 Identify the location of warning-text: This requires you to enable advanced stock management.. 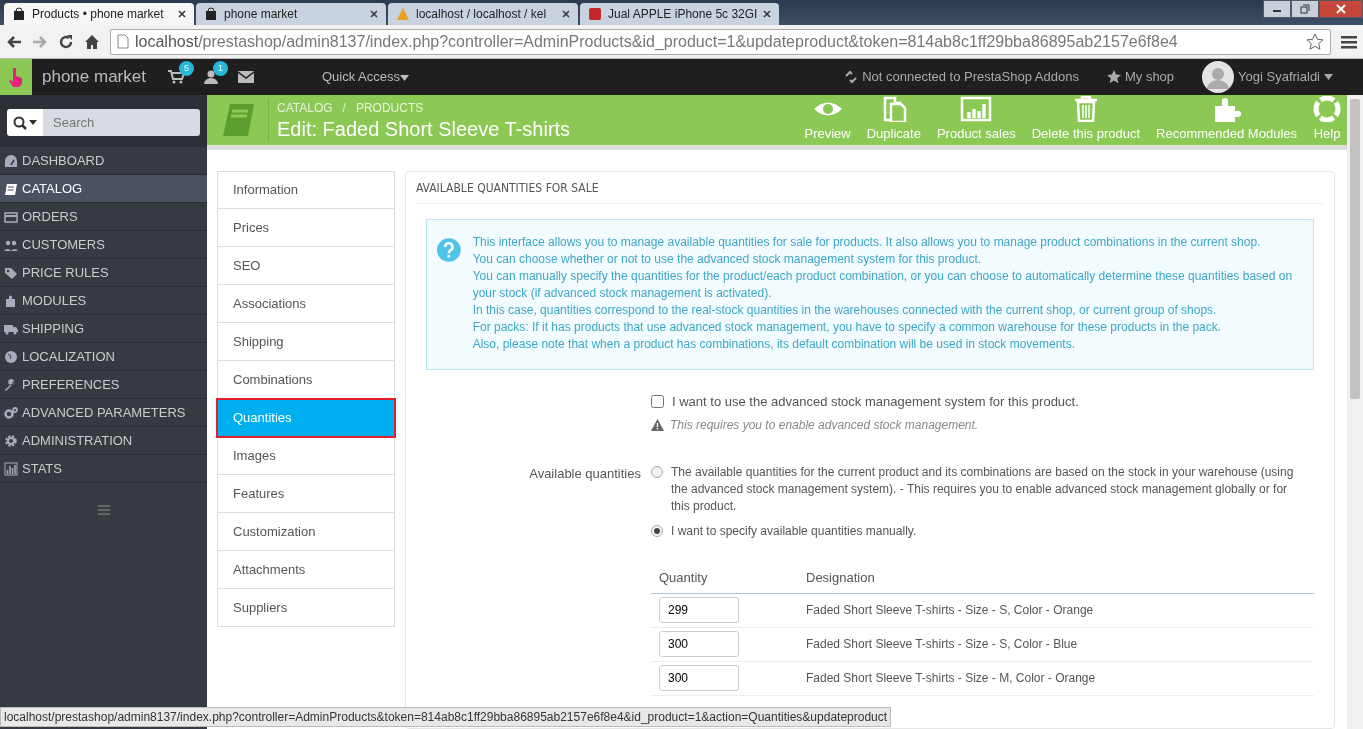
(824, 425).